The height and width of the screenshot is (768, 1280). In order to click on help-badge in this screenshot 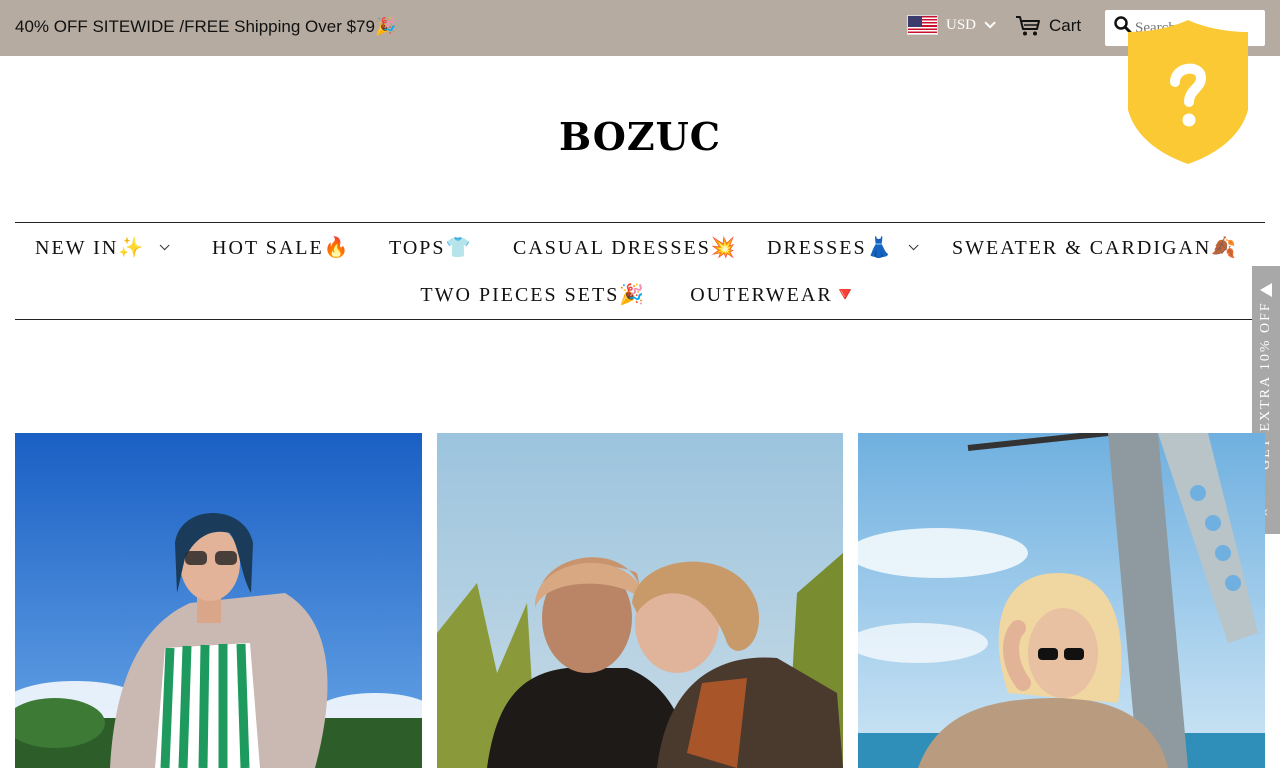, I will do `click(1188, 92)`.